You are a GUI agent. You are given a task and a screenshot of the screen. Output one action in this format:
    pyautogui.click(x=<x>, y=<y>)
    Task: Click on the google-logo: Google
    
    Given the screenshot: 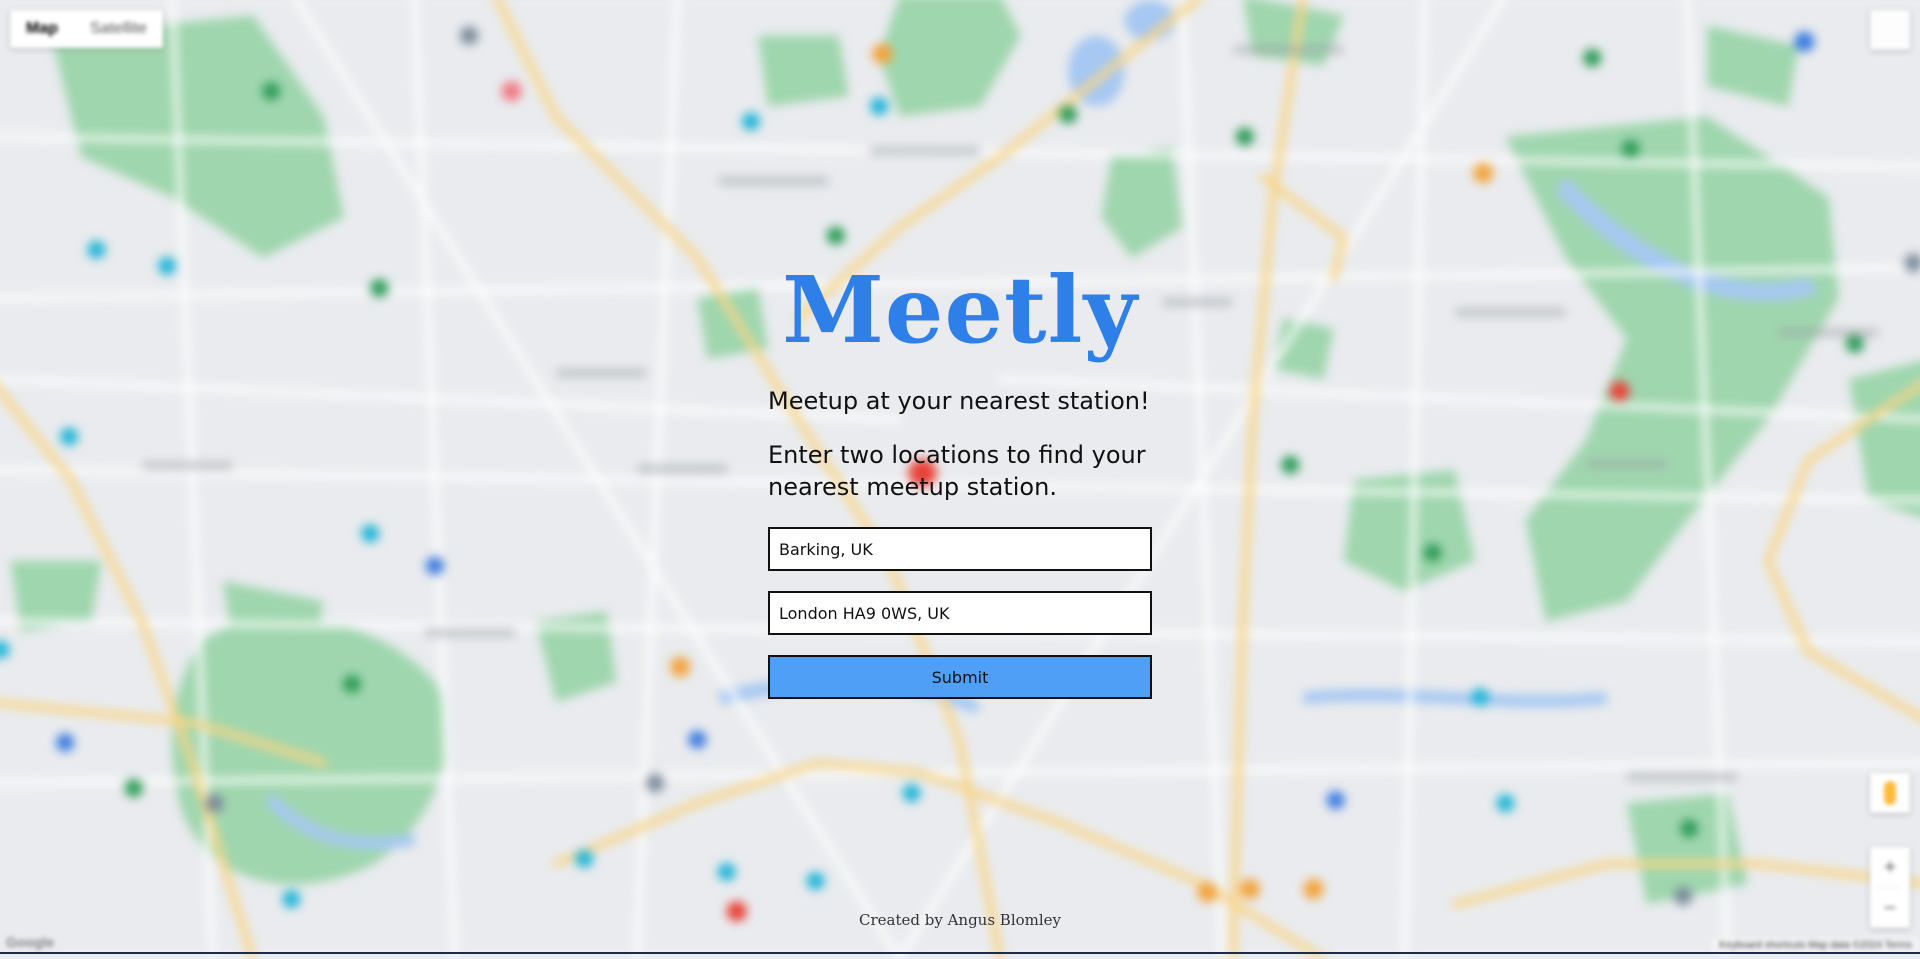 What is the action you would take?
    pyautogui.click(x=30, y=942)
    